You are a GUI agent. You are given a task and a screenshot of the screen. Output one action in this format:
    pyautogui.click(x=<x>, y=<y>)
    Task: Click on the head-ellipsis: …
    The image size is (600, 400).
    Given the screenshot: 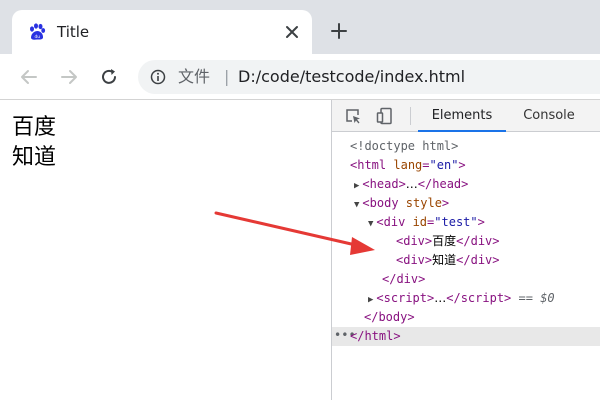 What is the action you would take?
    pyautogui.click(x=411, y=184)
    